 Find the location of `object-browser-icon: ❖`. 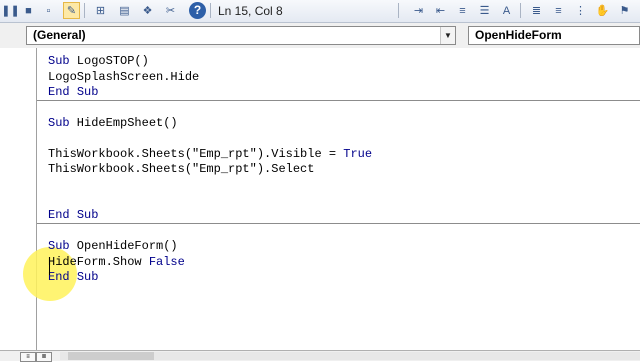

object-browser-icon: ❖ is located at coordinates (147, 10).